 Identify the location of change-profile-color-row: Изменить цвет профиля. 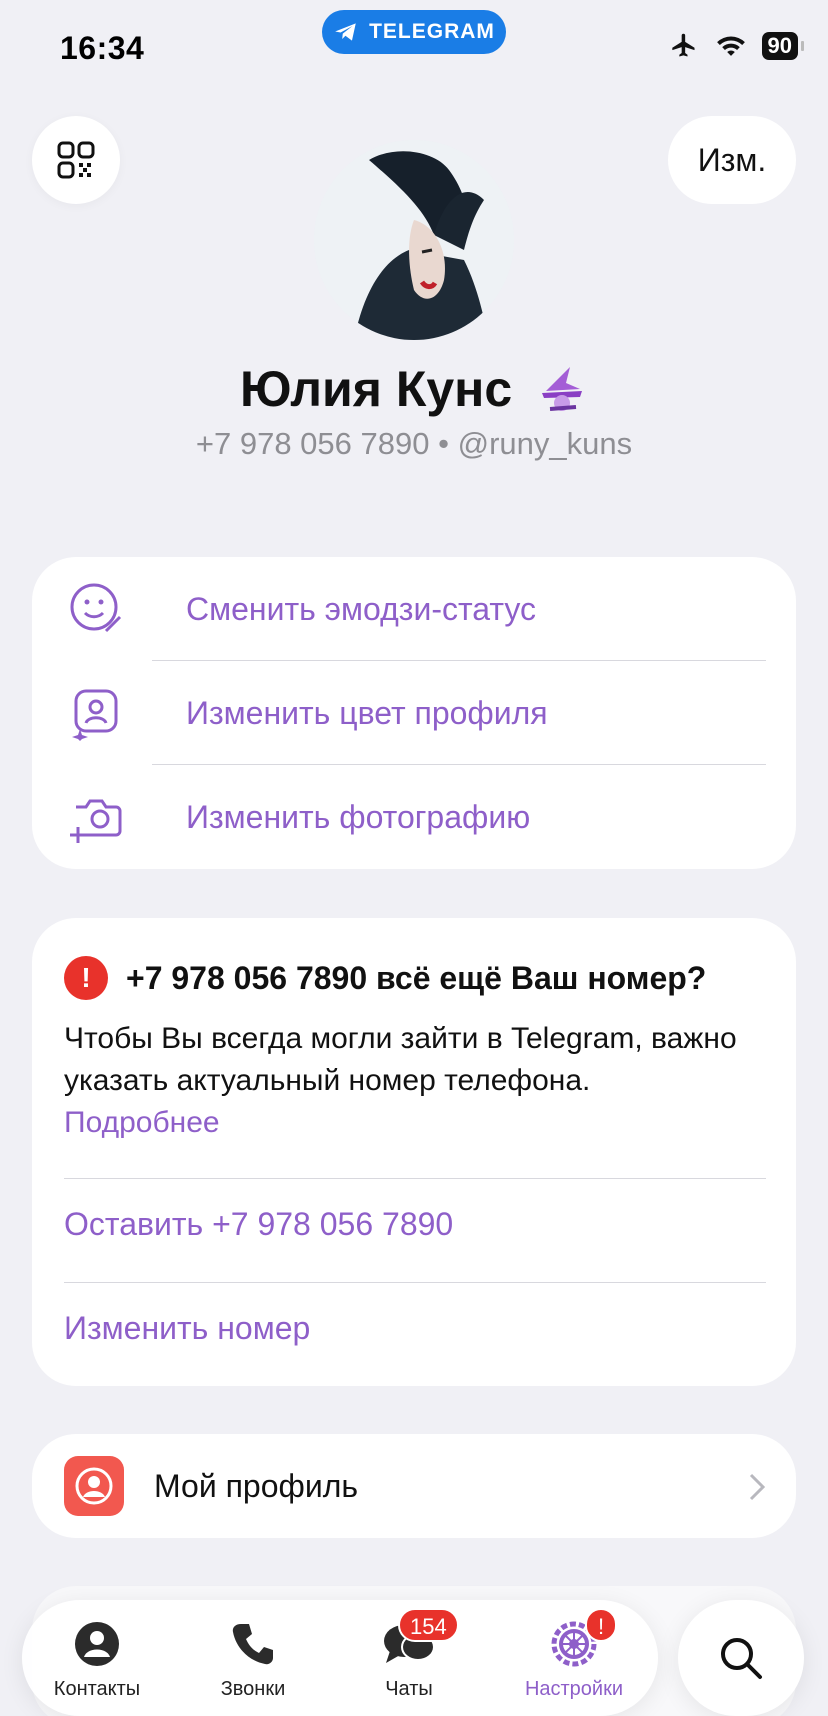
(414, 713).